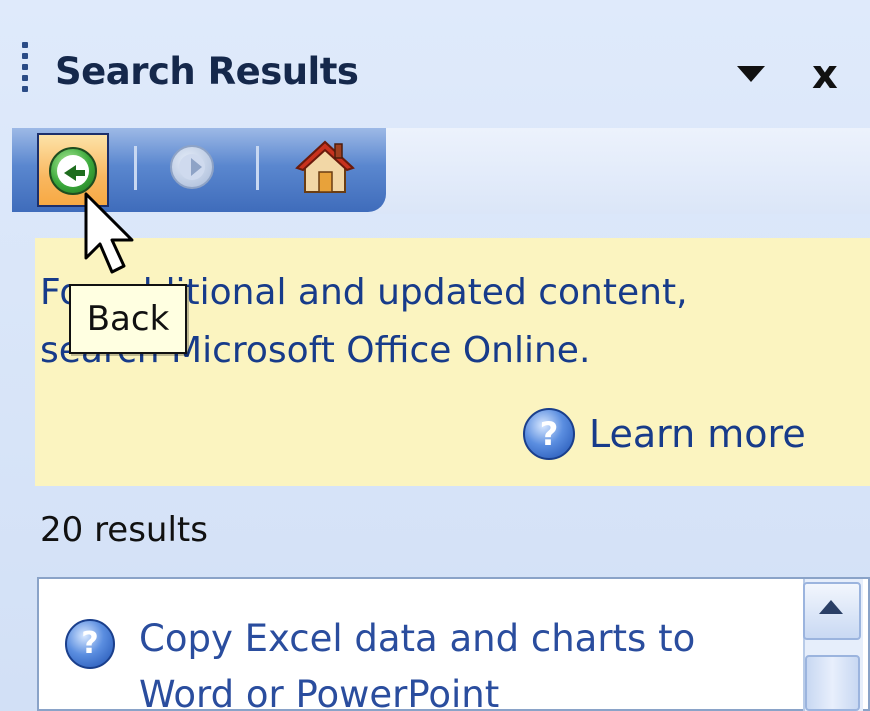  Describe the element at coordinates (124, 530) in the screenshot. I see `results-count: 20 results` at that location.